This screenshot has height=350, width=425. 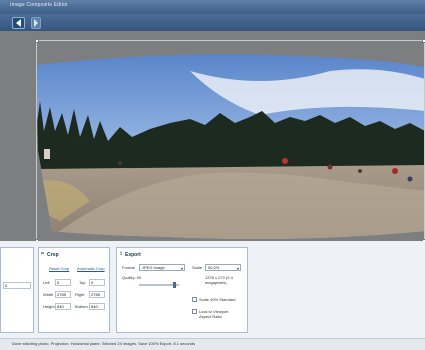 What do you see at coordinates (121, 254) in the screenshot?
I see `export-icon: ⇪` at bounding box center [121, 254].